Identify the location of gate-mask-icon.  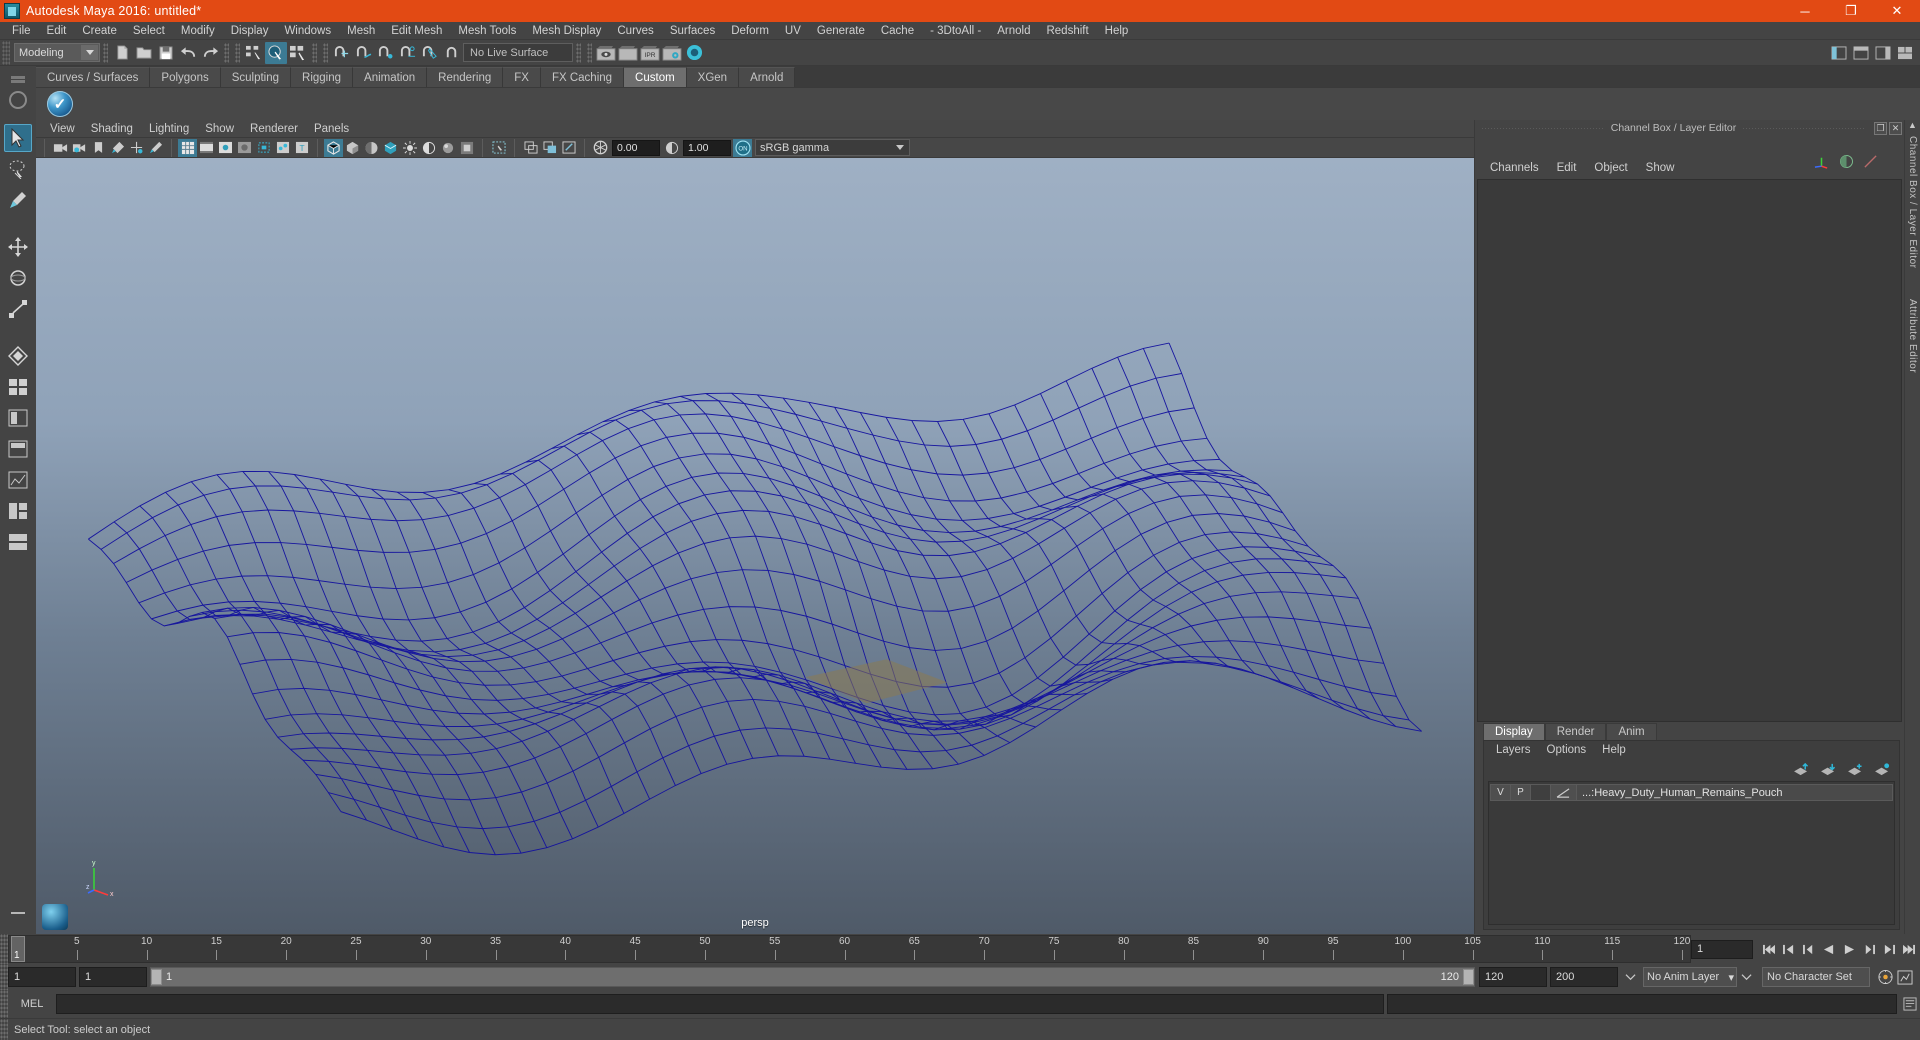
(244, 148).